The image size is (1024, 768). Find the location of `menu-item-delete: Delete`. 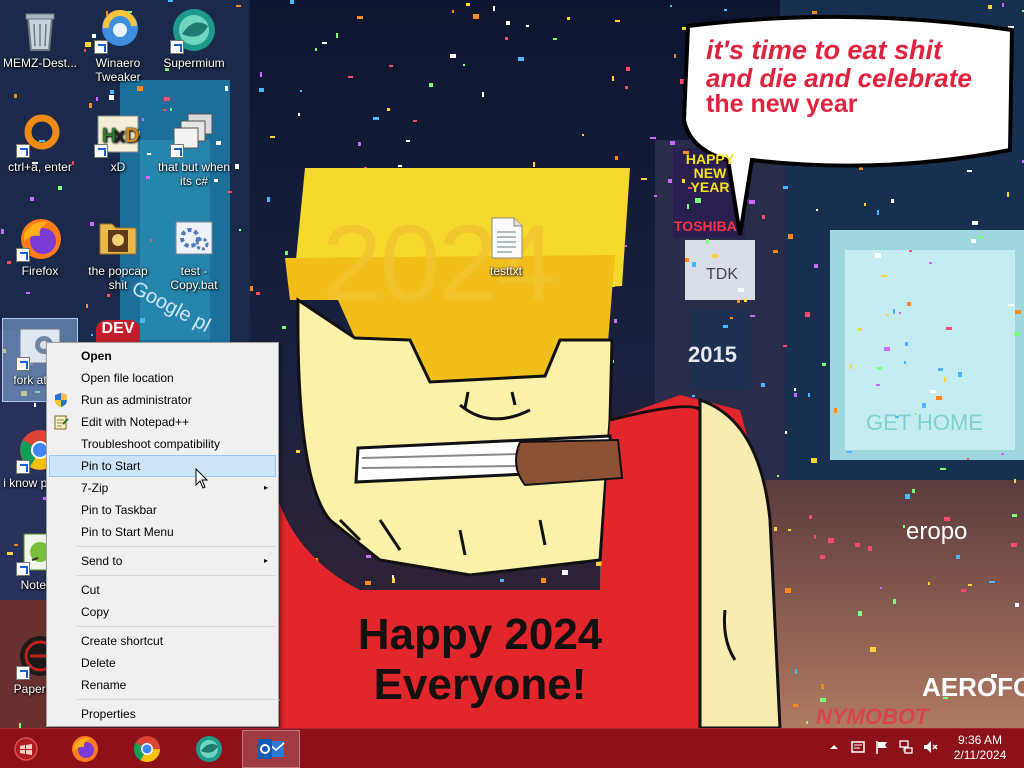

menu-item-delete: Delete is located at coordinates (162, 663).